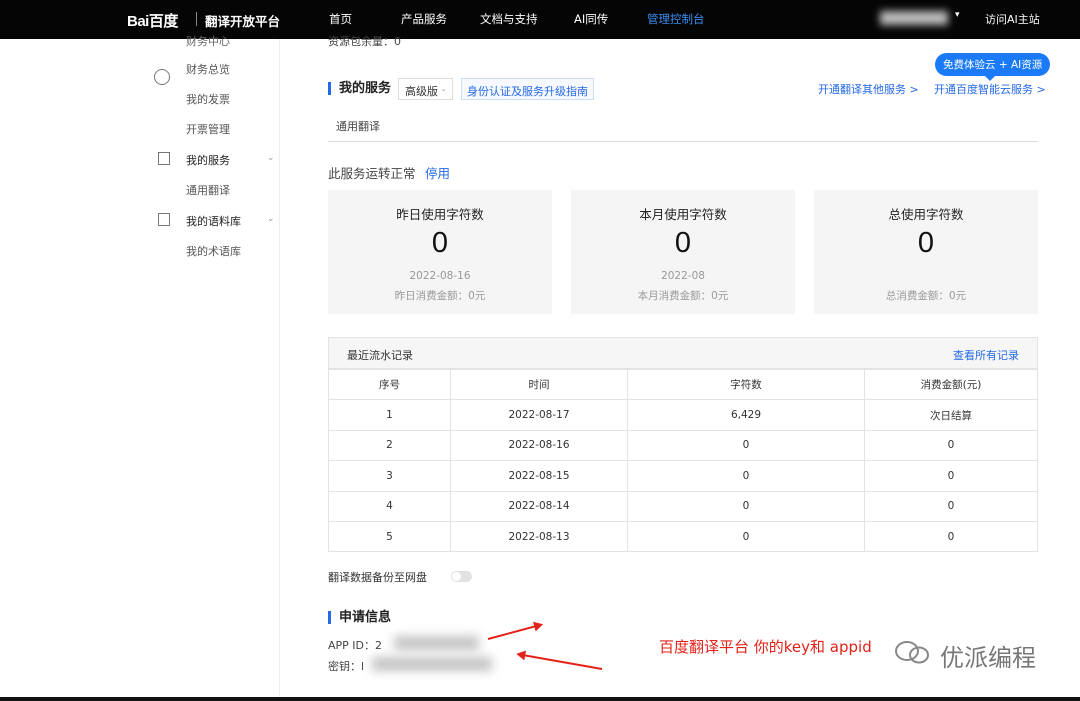  I want to click on sidebar-group-my-services: 我的服务, so click(208, 160).